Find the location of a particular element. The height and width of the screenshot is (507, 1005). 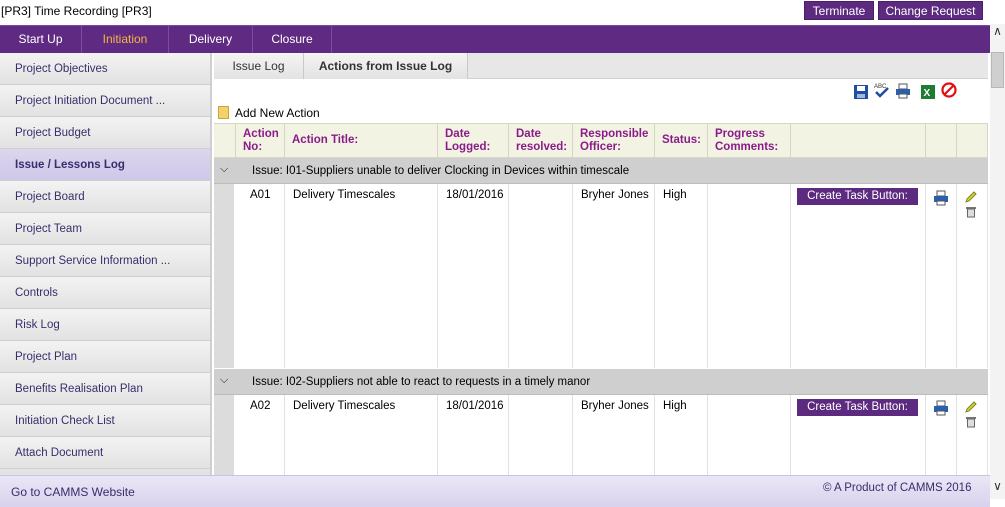

excel-export-icon: X is located at coordinates (928, 92).